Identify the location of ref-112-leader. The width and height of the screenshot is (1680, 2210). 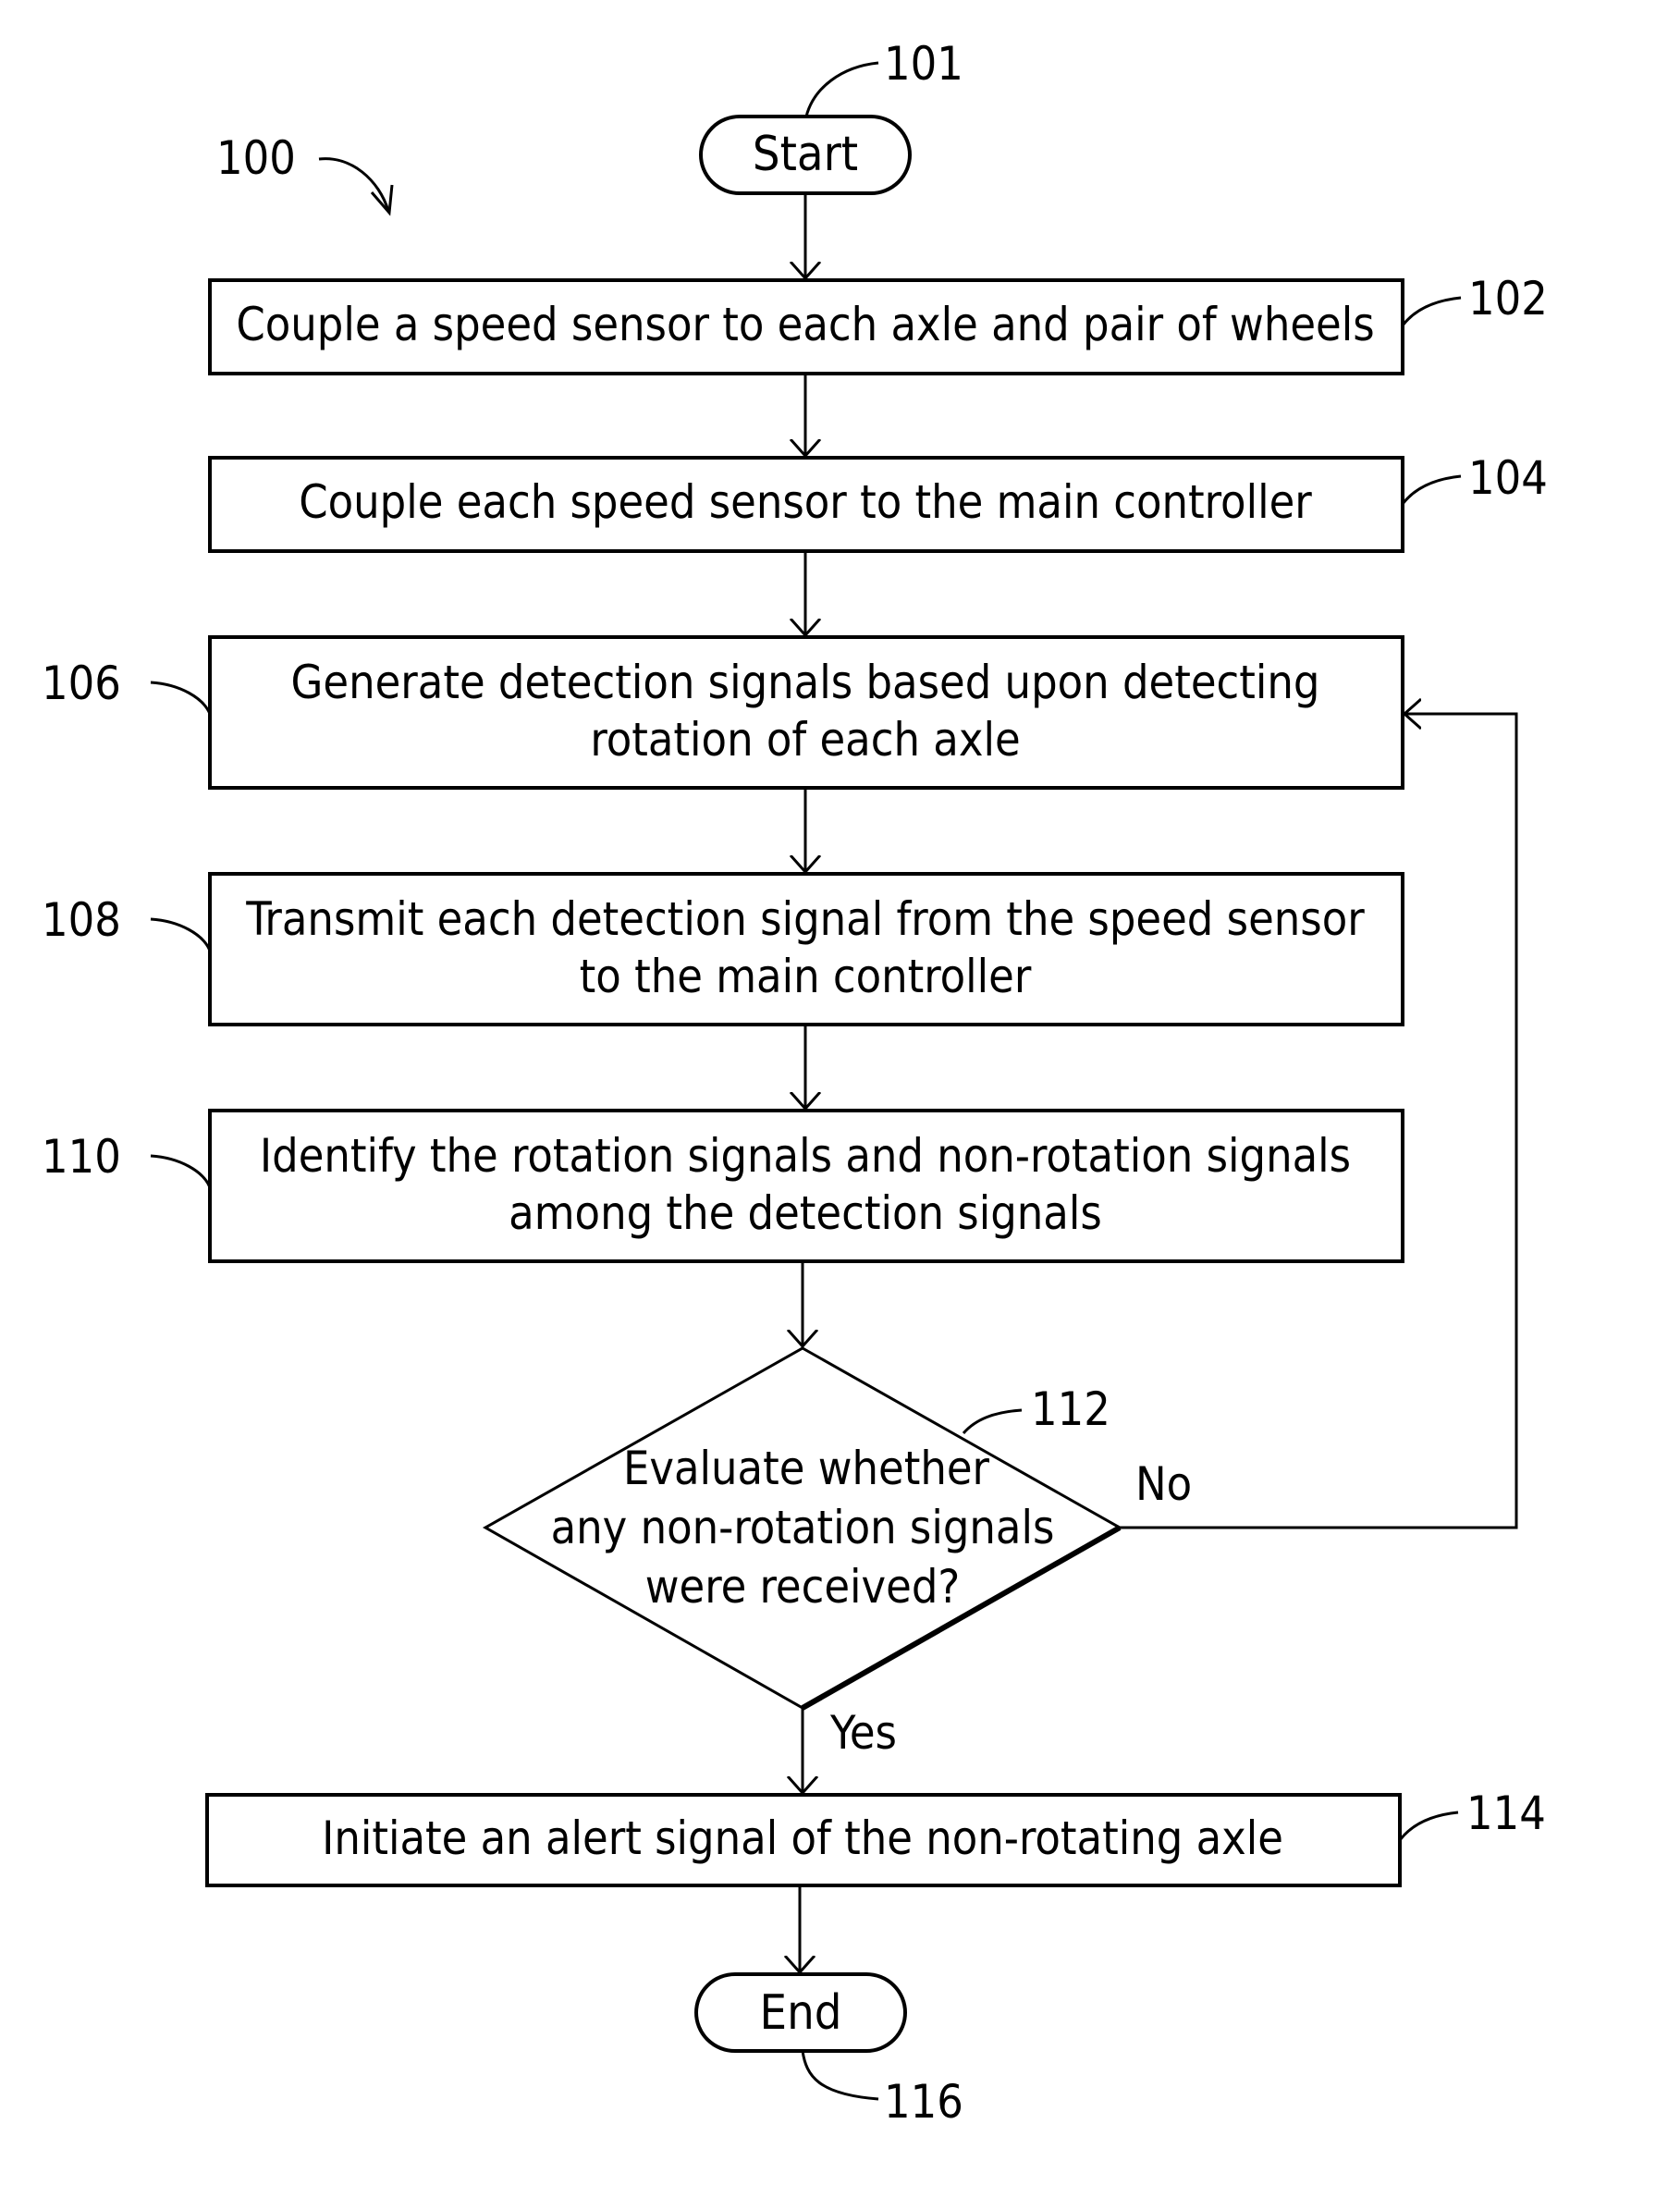
(992, 1421).